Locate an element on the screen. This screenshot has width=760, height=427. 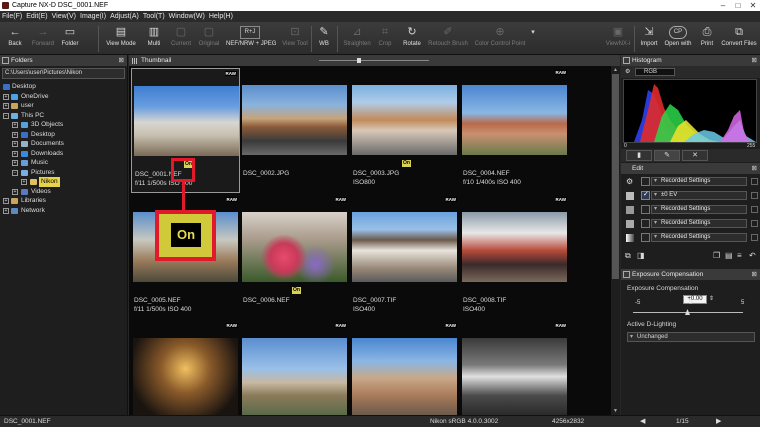
thumbnail-item: On DSC_0003.JPG ISO800 is located at coordinates (404, 130).